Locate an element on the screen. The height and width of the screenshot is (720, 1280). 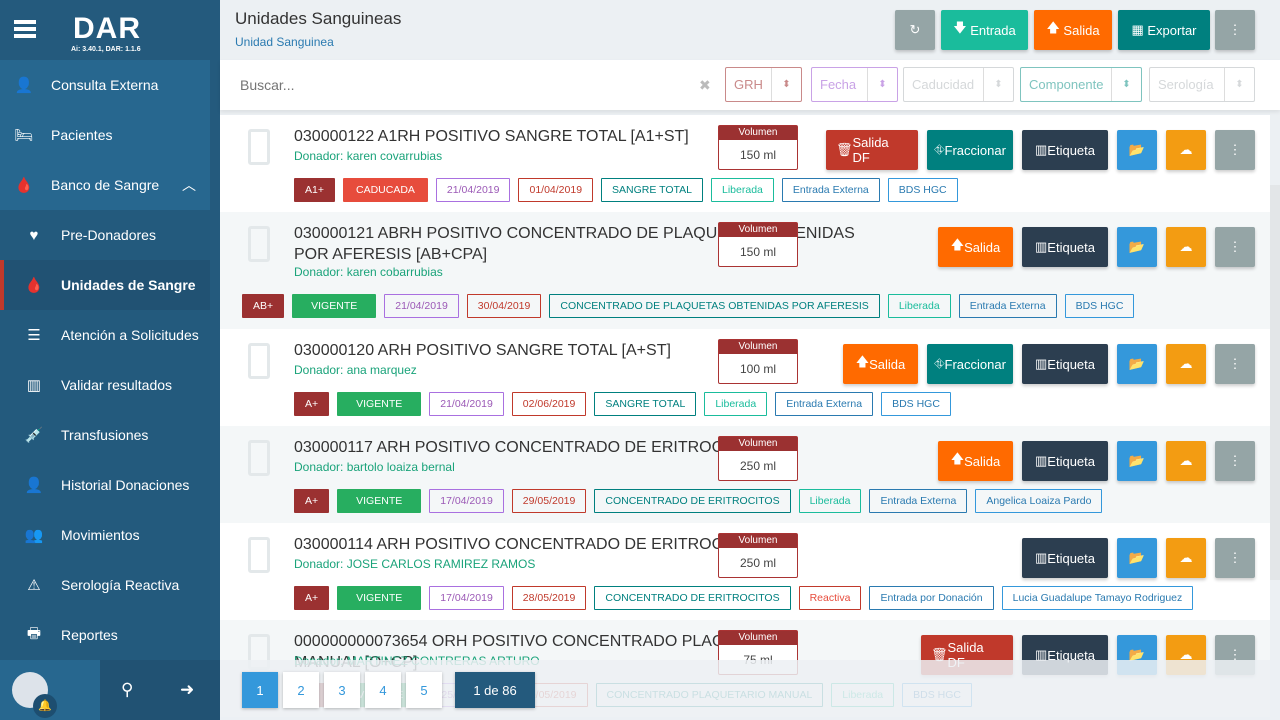
breadcrumb: Unidad Sanguinea is located at coordinates (284, 42).